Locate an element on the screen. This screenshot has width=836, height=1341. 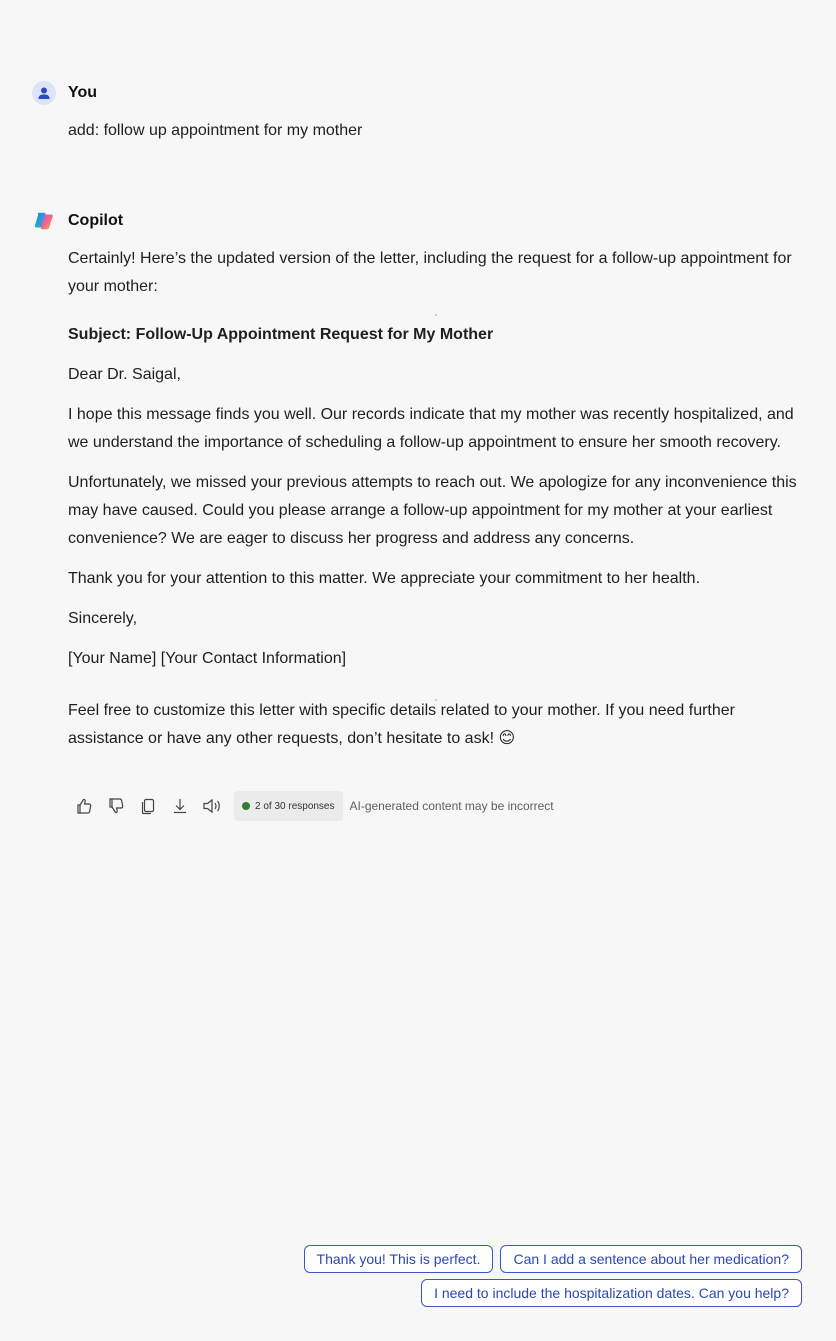
copilot-message-header: Copilot is located at coordinates (77, 221).